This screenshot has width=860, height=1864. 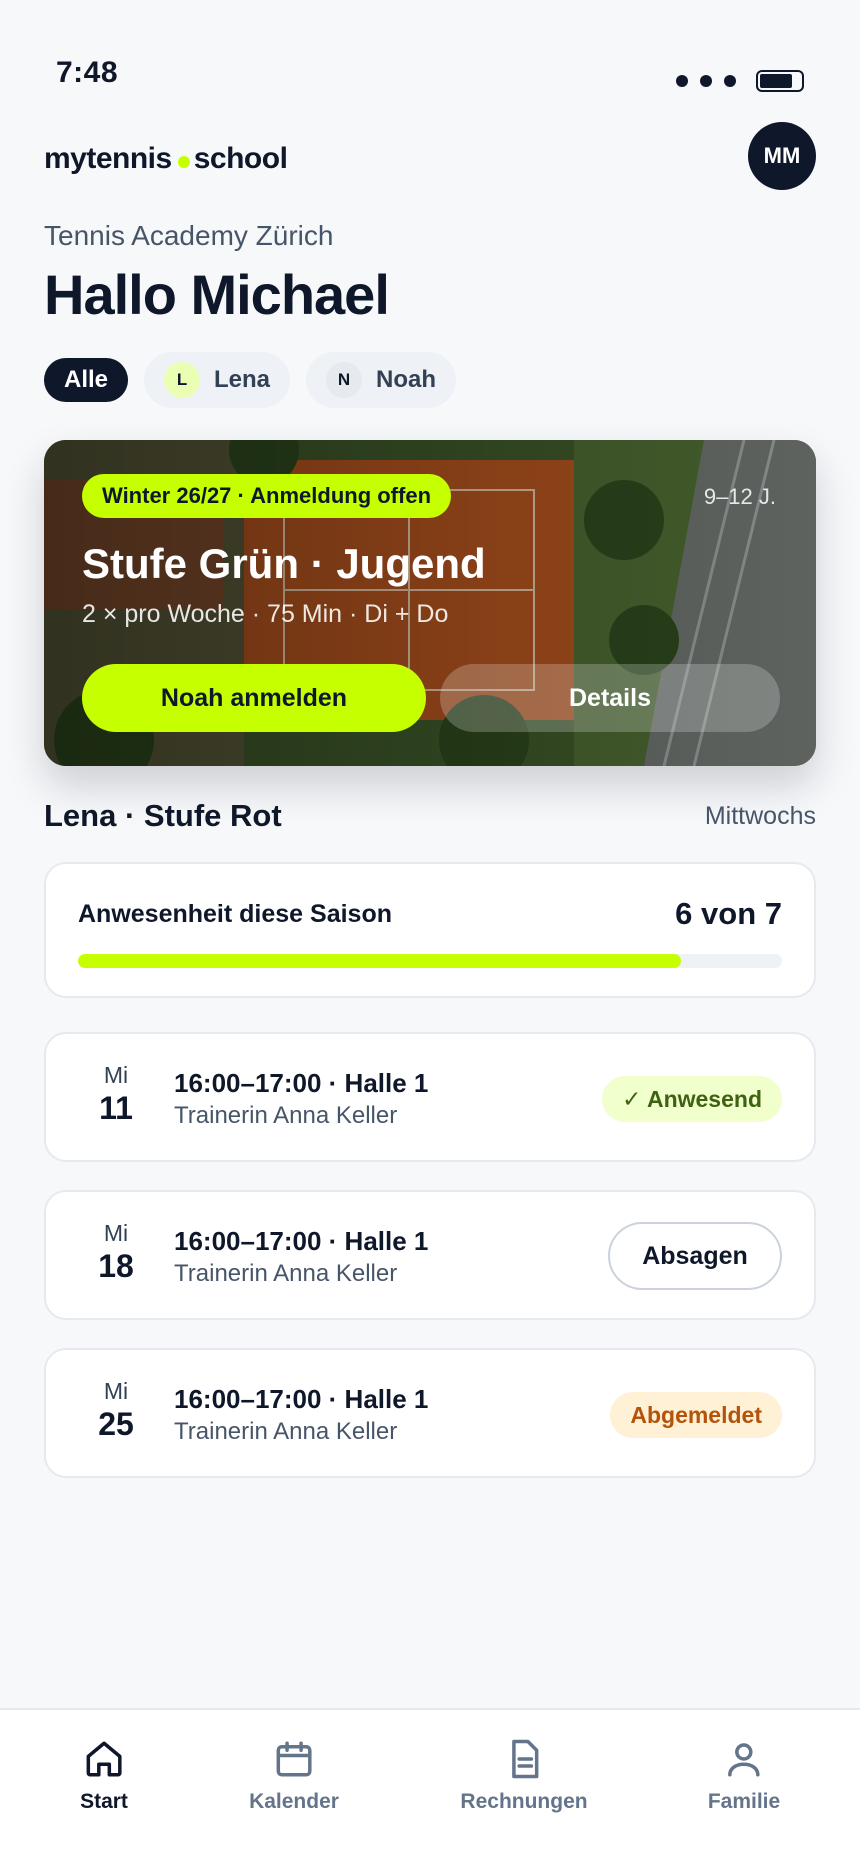 What do you see at coordinates (760, 816) in the screenshot?
I see `section-schedule: Mittwochs` at bounding box center [760, 816].